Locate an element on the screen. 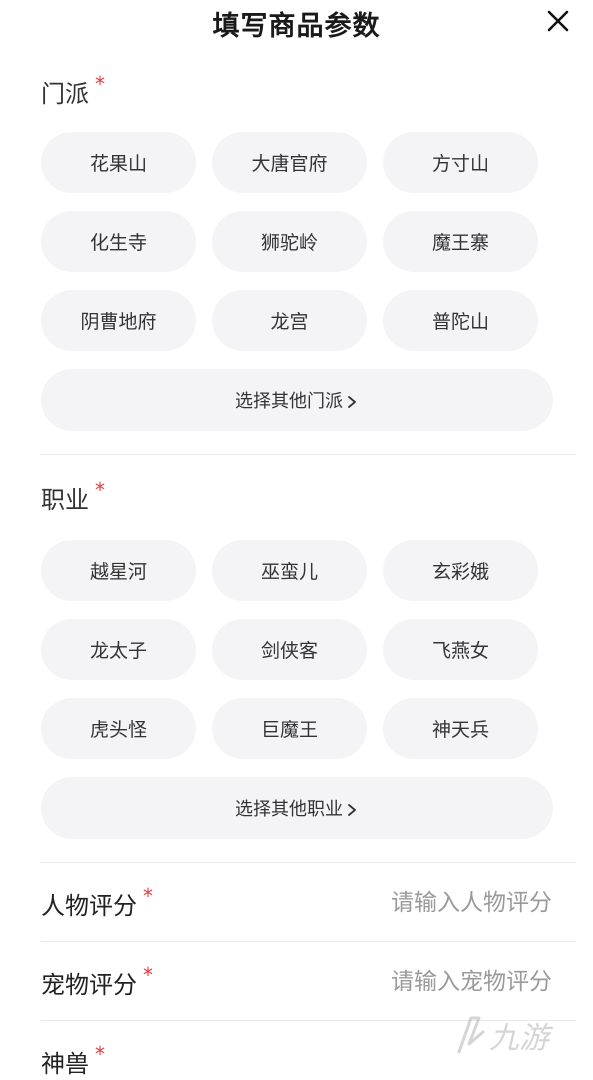  sect-option-huaguoshan: 花果山 is located at coordinates (118, 162).